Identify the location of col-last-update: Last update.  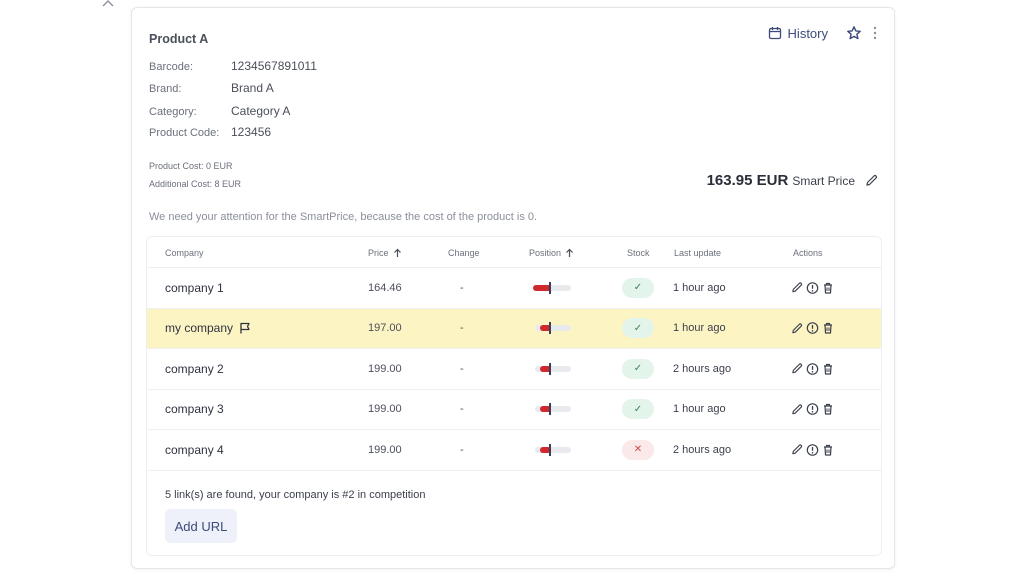
(698, 253).